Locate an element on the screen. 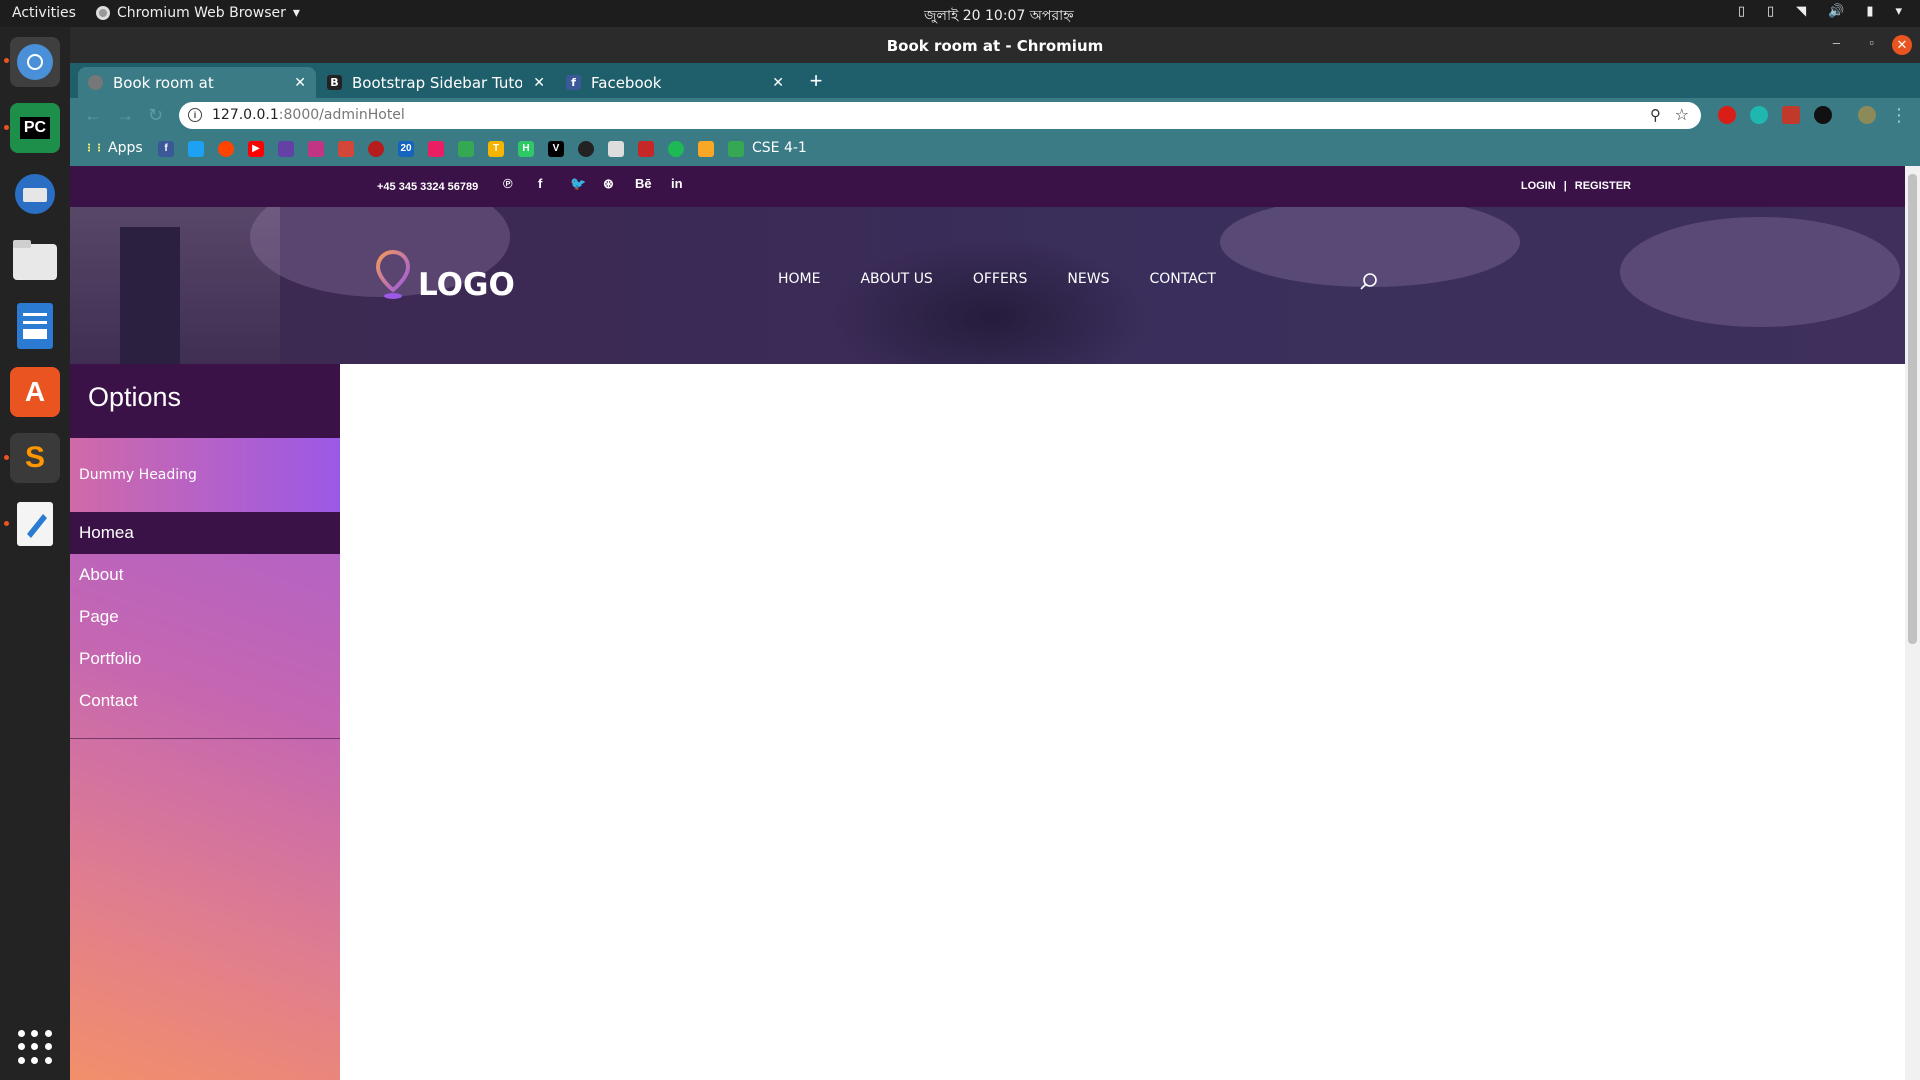  login-link: LOGIN is located at coordinates (1538, 186).